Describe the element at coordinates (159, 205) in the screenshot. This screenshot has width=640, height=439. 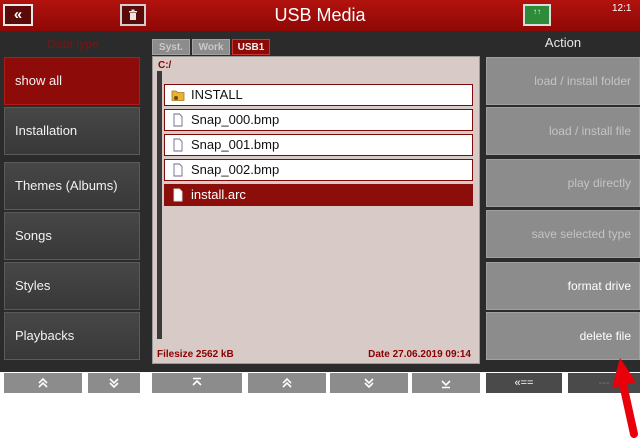
I see `tree-line` at that location.